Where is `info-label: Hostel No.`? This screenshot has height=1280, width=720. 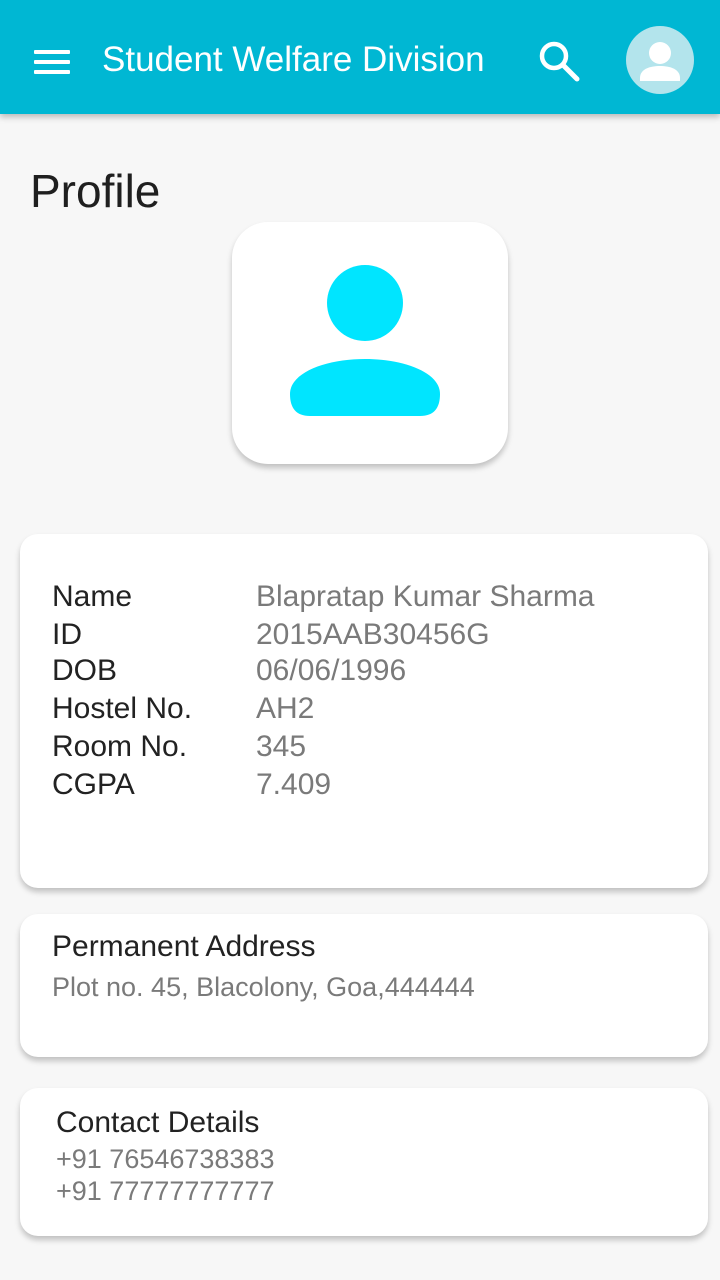
info-label: Hostel No. is located at coordinates (122, 708).